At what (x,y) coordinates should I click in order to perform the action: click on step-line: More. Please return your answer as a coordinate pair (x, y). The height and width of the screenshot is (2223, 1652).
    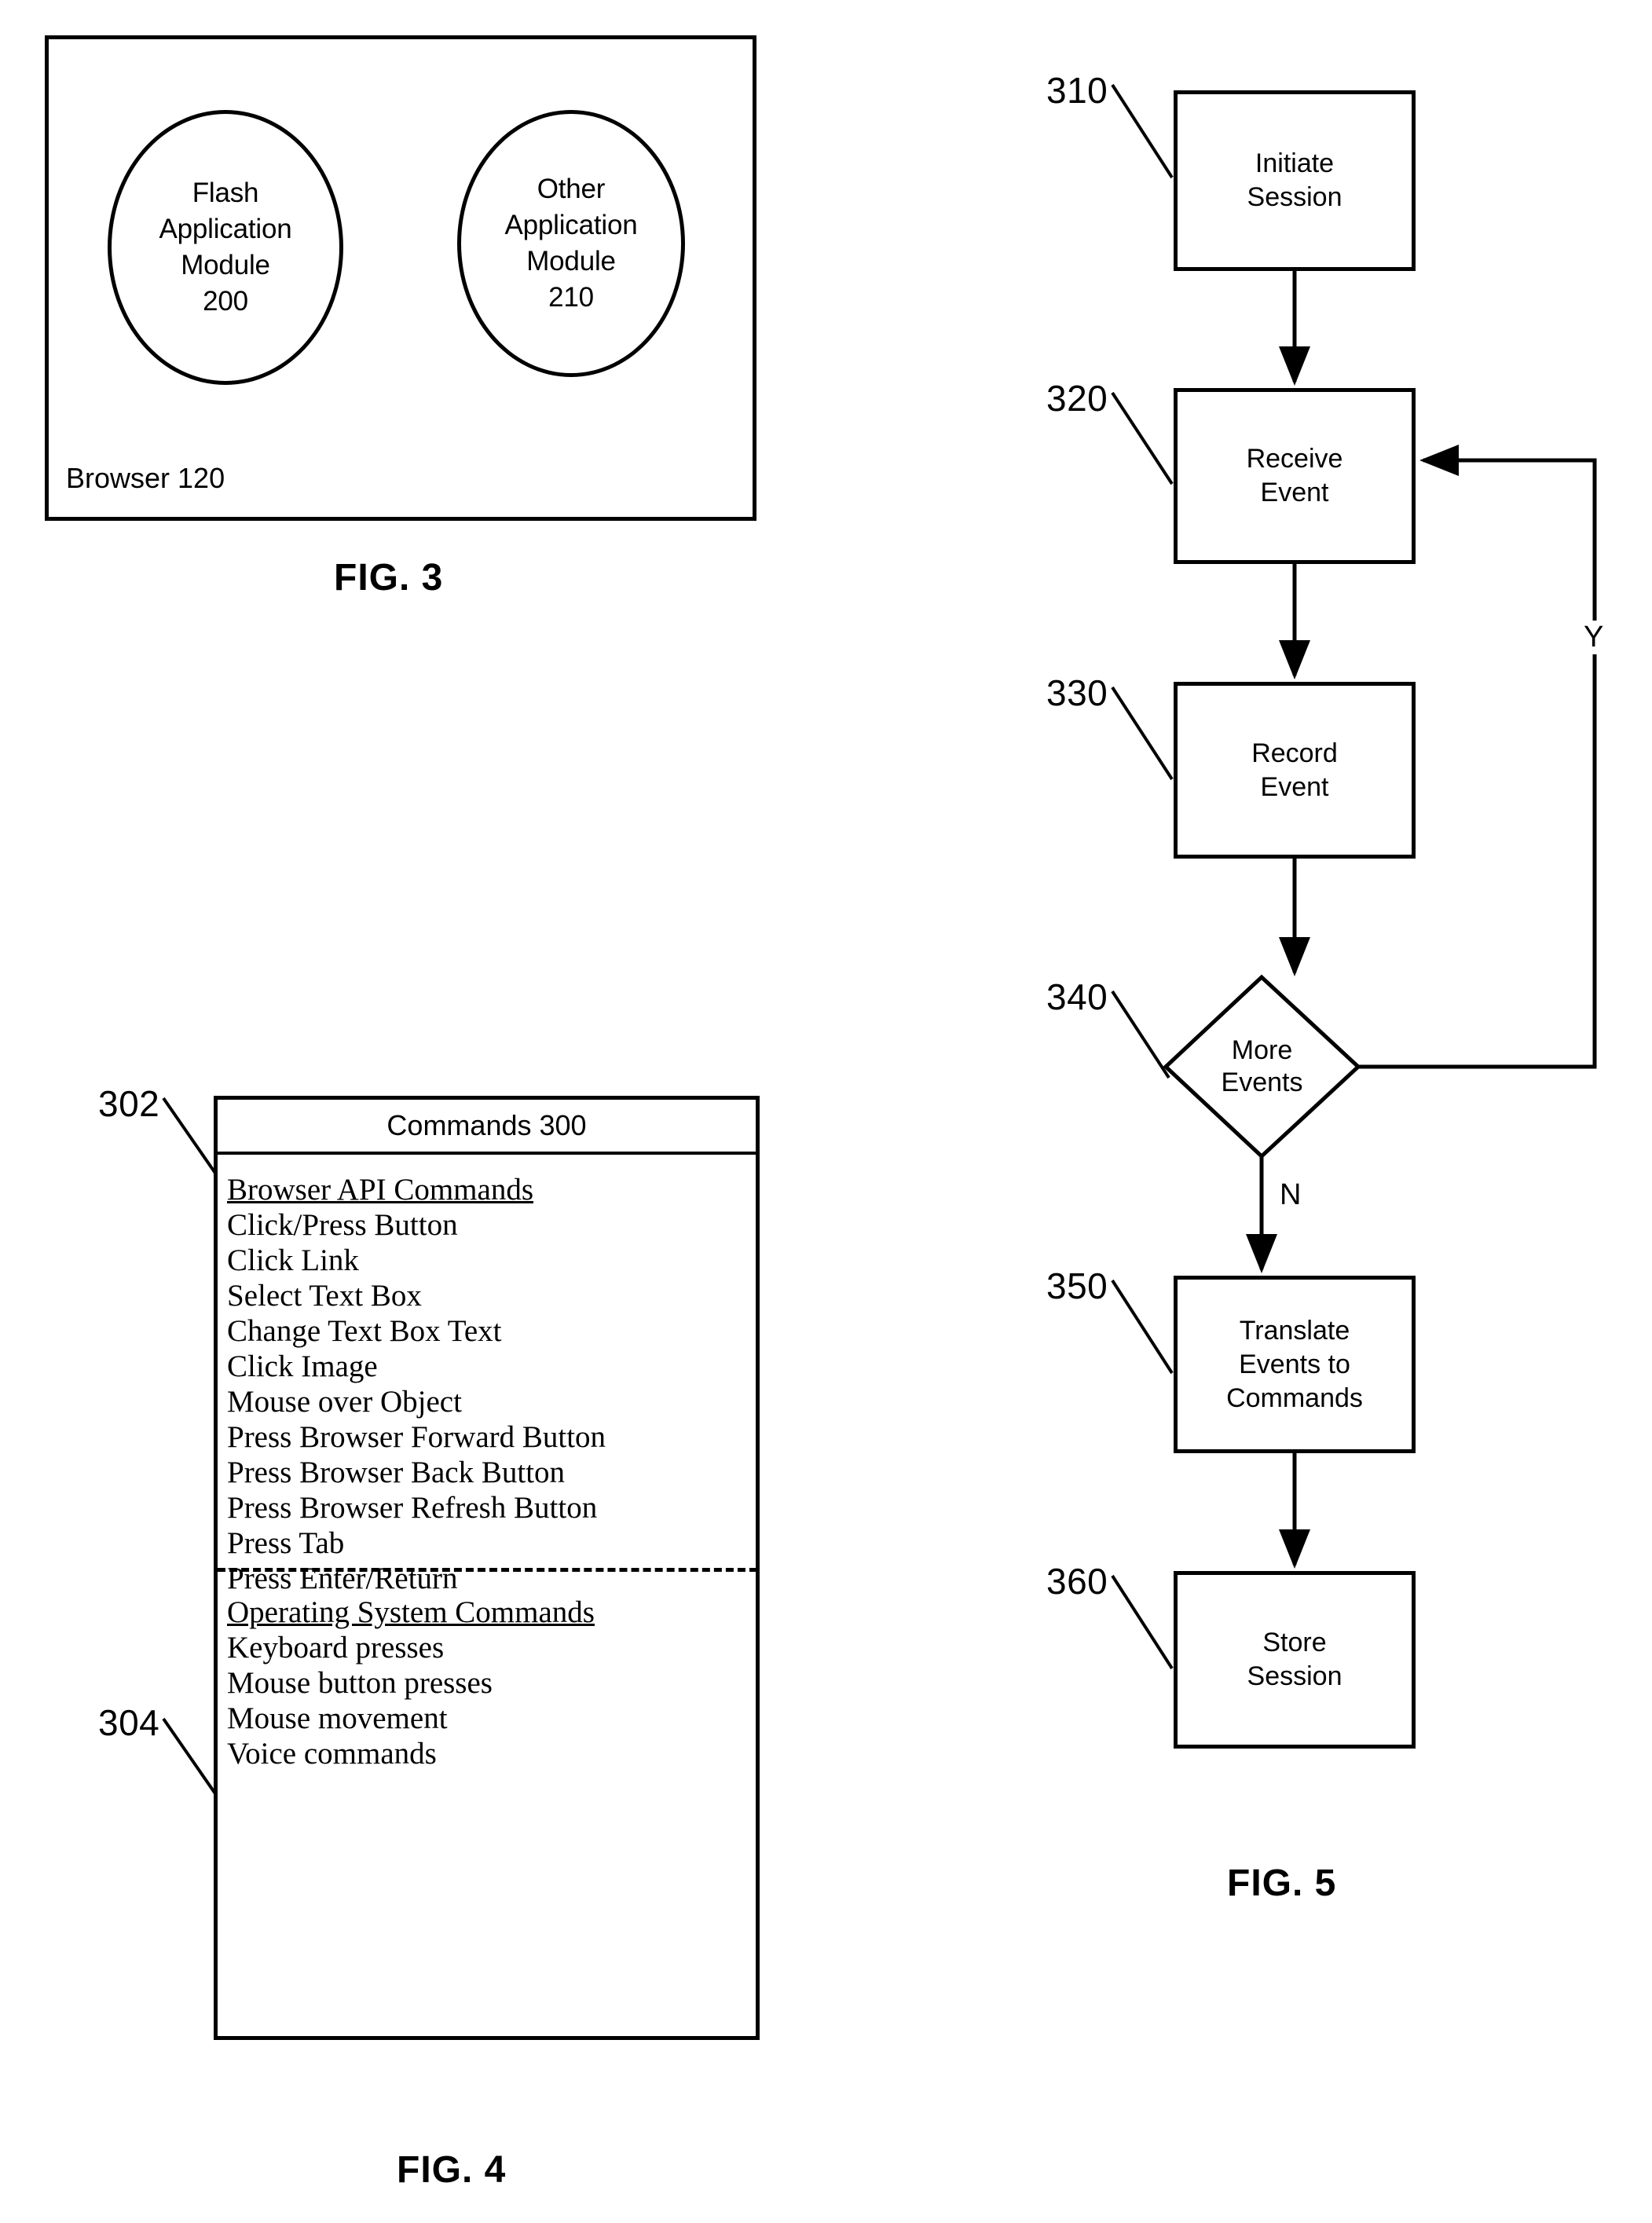
    Looking at the image, I should click on (1262, 1050).